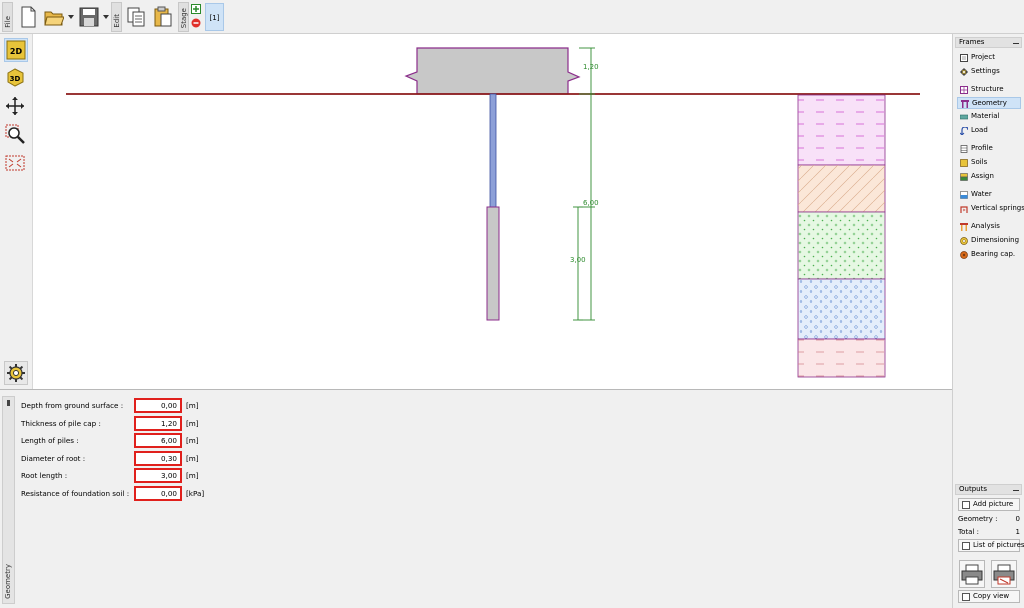 The width and height of the screenshot is (1024, 608). Describe the element at coordinates (964, 255) in the screenshot. I see `bearing-capacity-icon` at that location.